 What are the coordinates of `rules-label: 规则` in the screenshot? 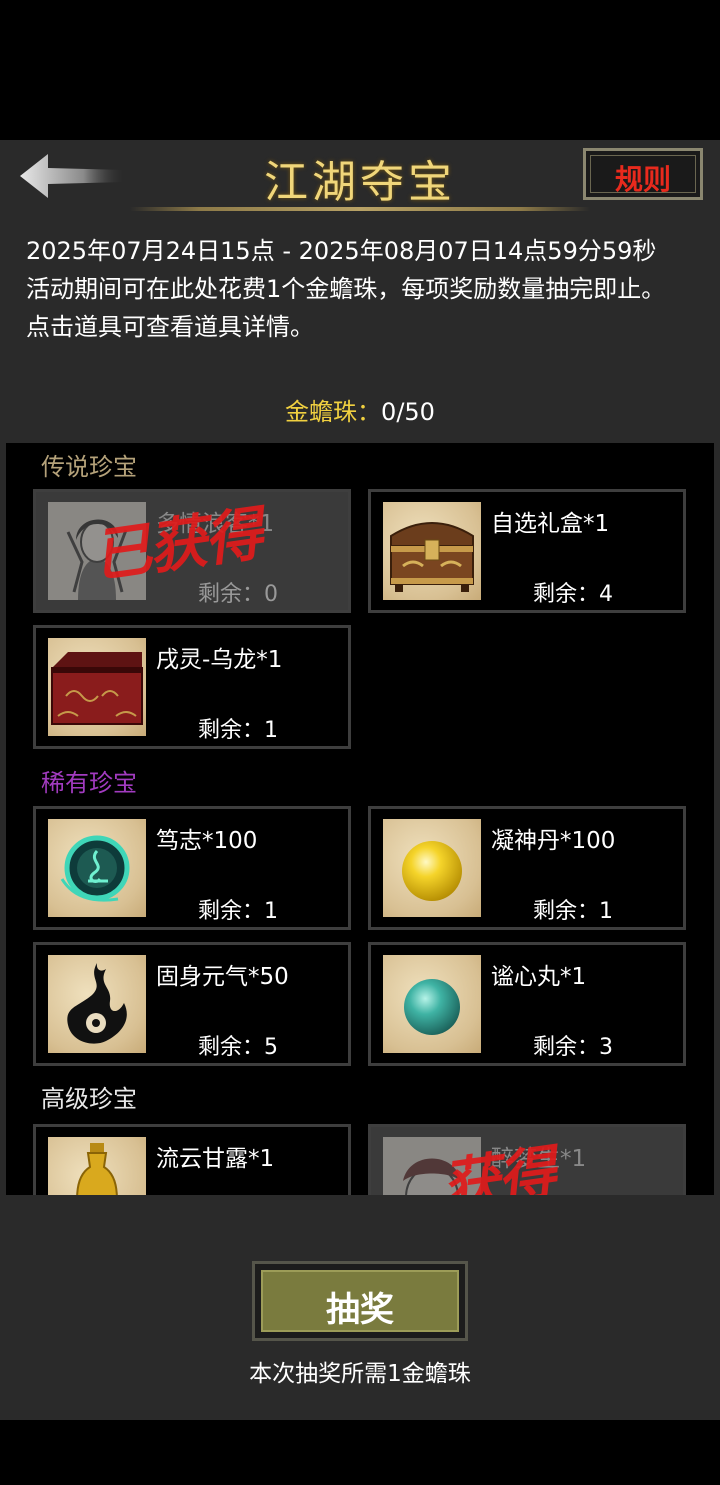 It's located at (642, 179).